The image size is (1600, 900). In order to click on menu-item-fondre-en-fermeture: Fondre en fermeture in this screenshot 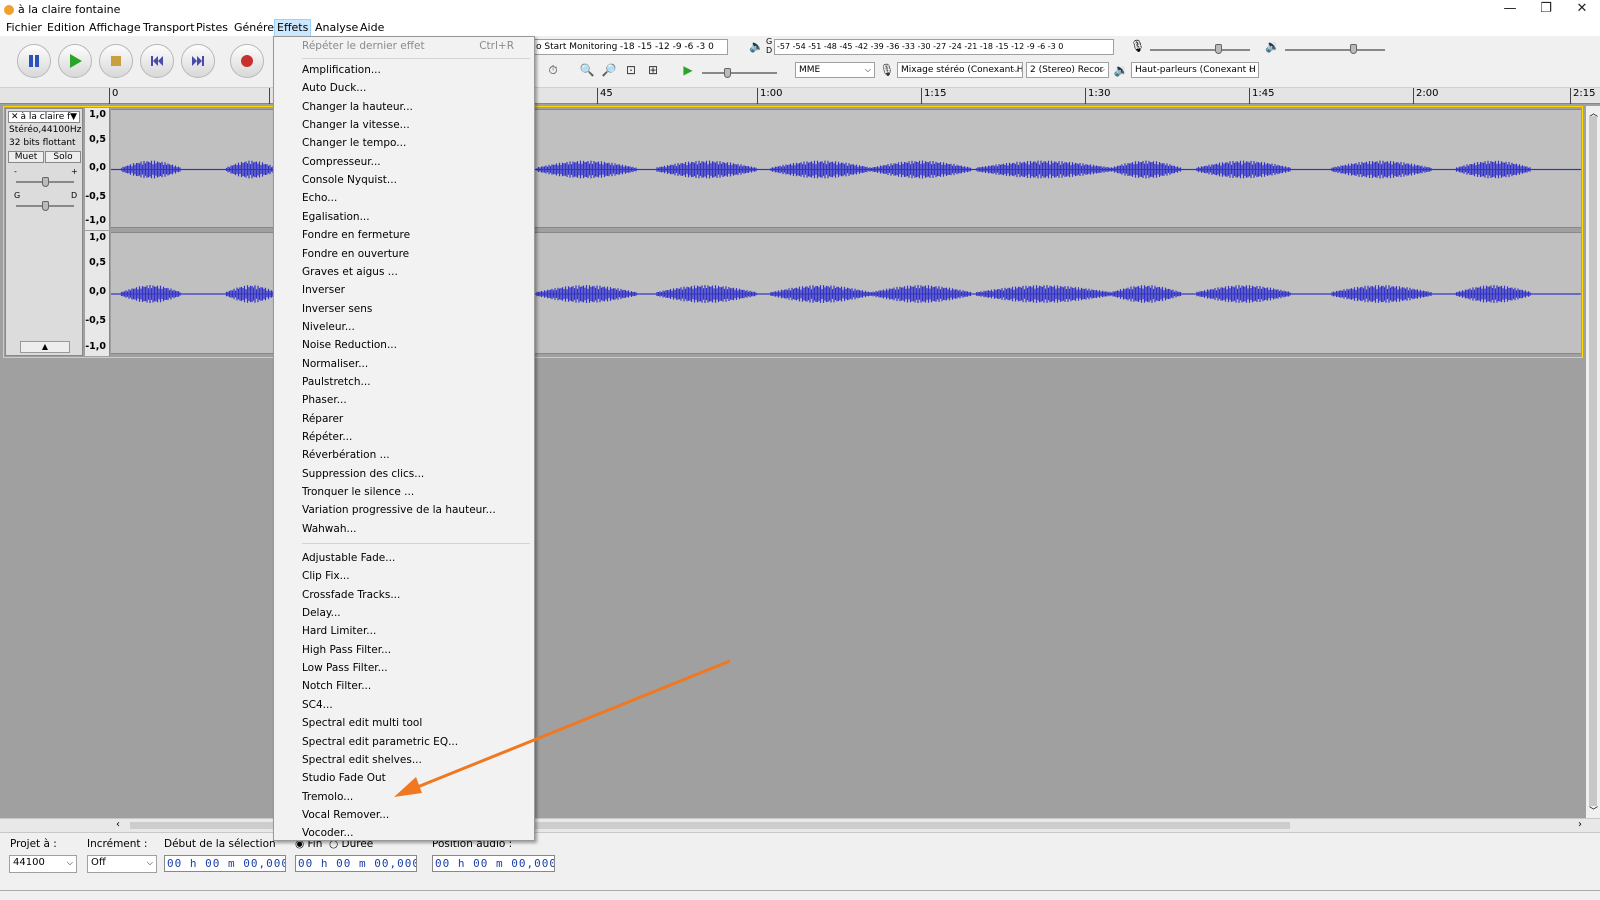, I will do `click(356, 235)`.